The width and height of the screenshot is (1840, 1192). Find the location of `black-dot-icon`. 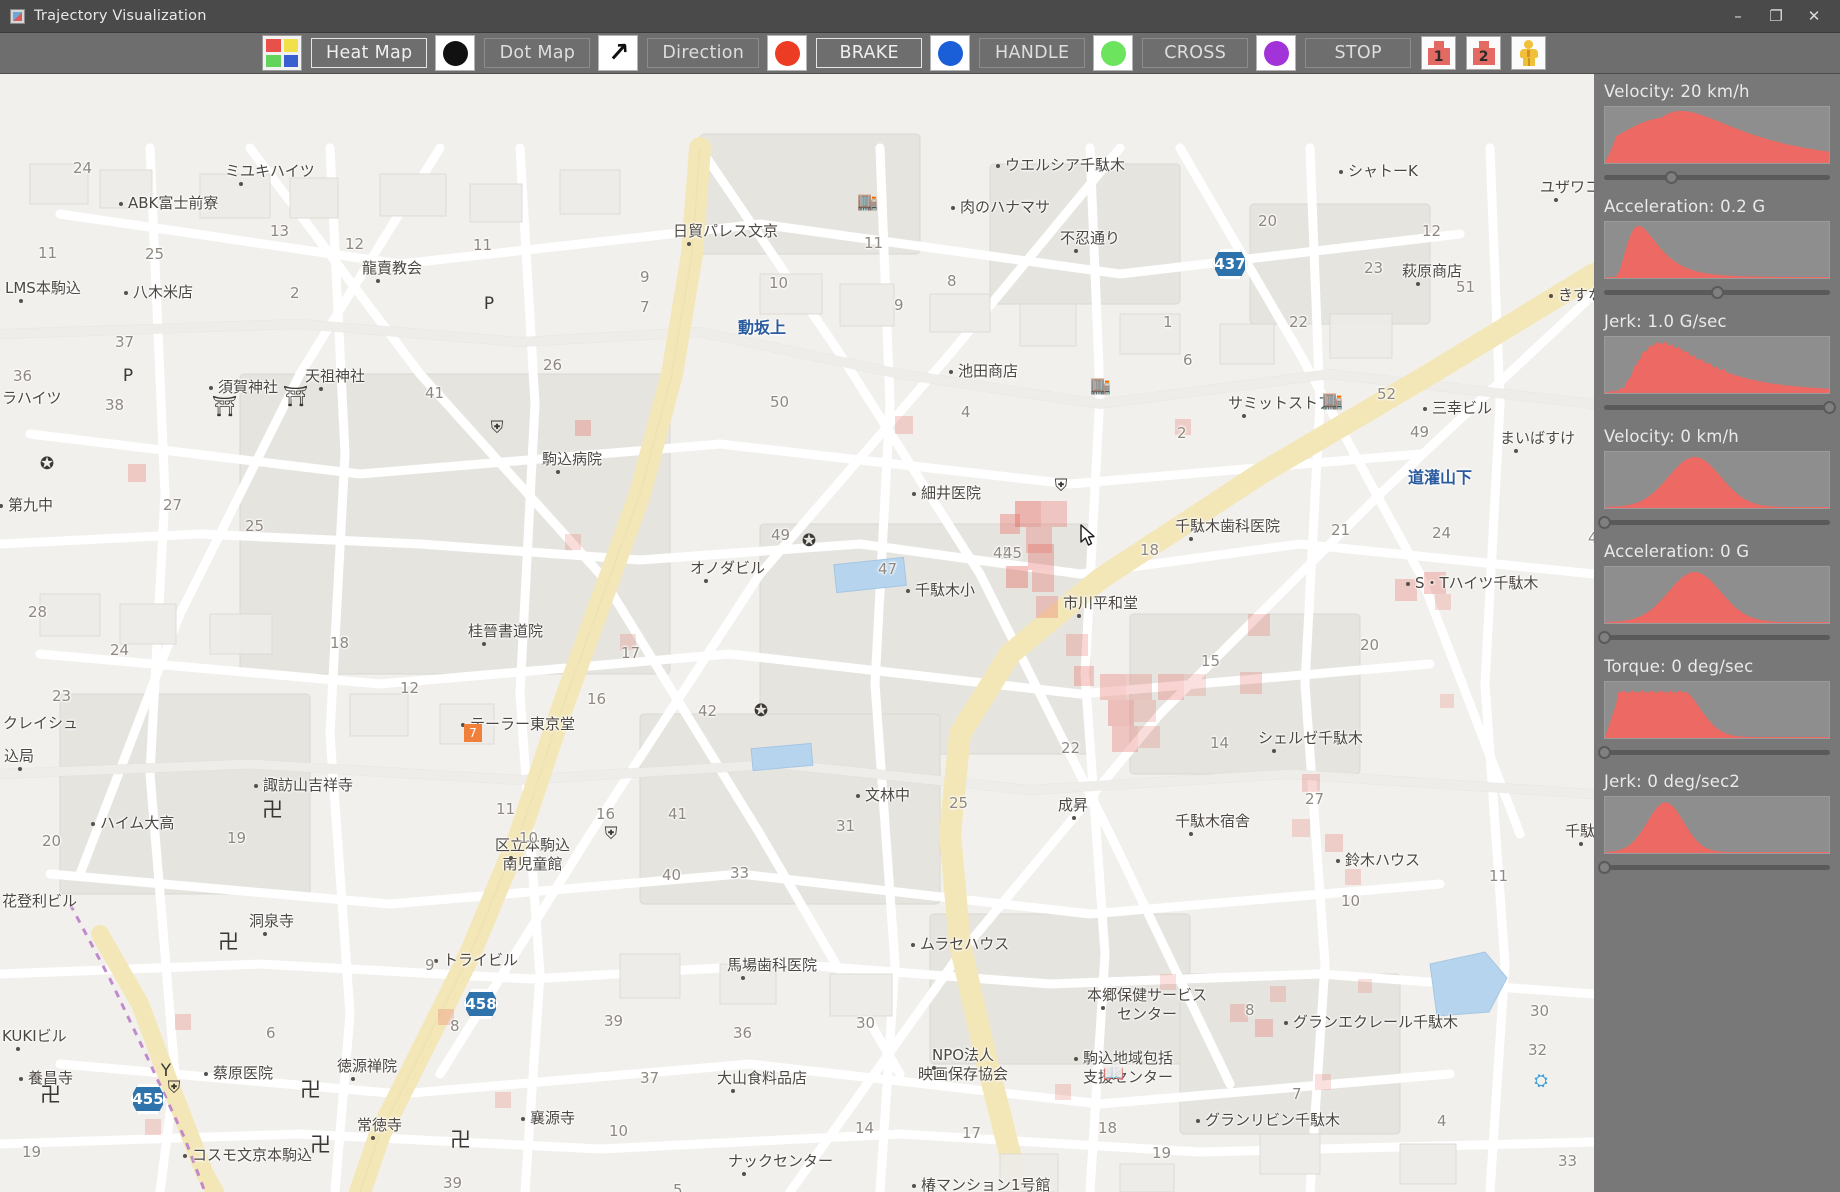

black-dot-icon is located at coordinates (455, 53).